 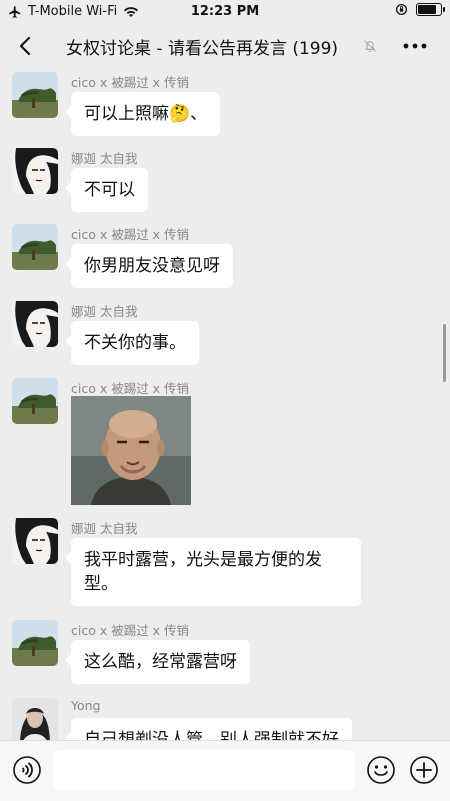 What do you see at coordinates (208, 729) in the screenshot?
I see `message-bubble: 自己想剃没人管，别人强制就不好` at bounding box center [208, 729].